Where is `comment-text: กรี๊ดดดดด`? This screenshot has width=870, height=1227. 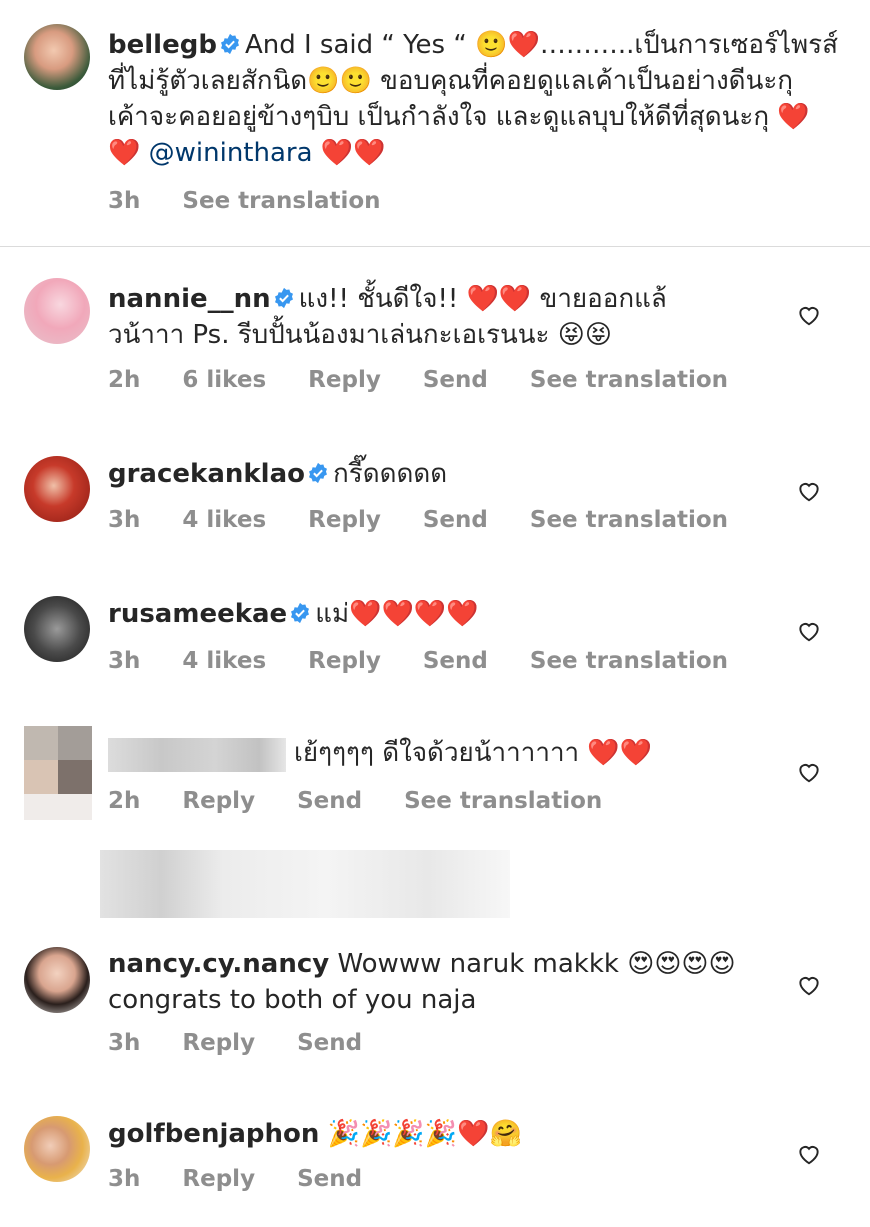
comment-text: กรี๊ดดดดด is located at coordinates (390, 474).